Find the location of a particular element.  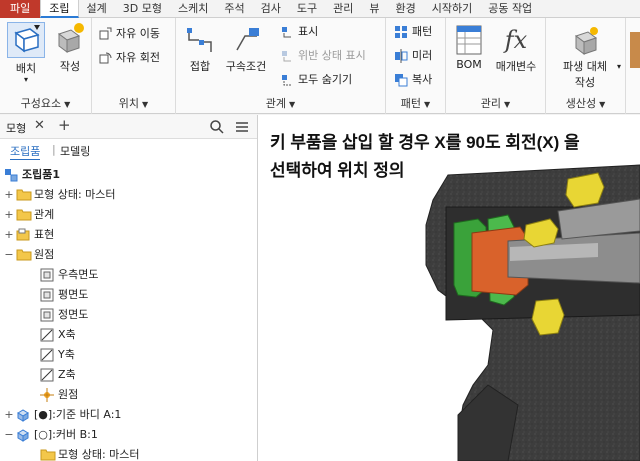

bom-button: BOM is located at coordinates (469, 47).